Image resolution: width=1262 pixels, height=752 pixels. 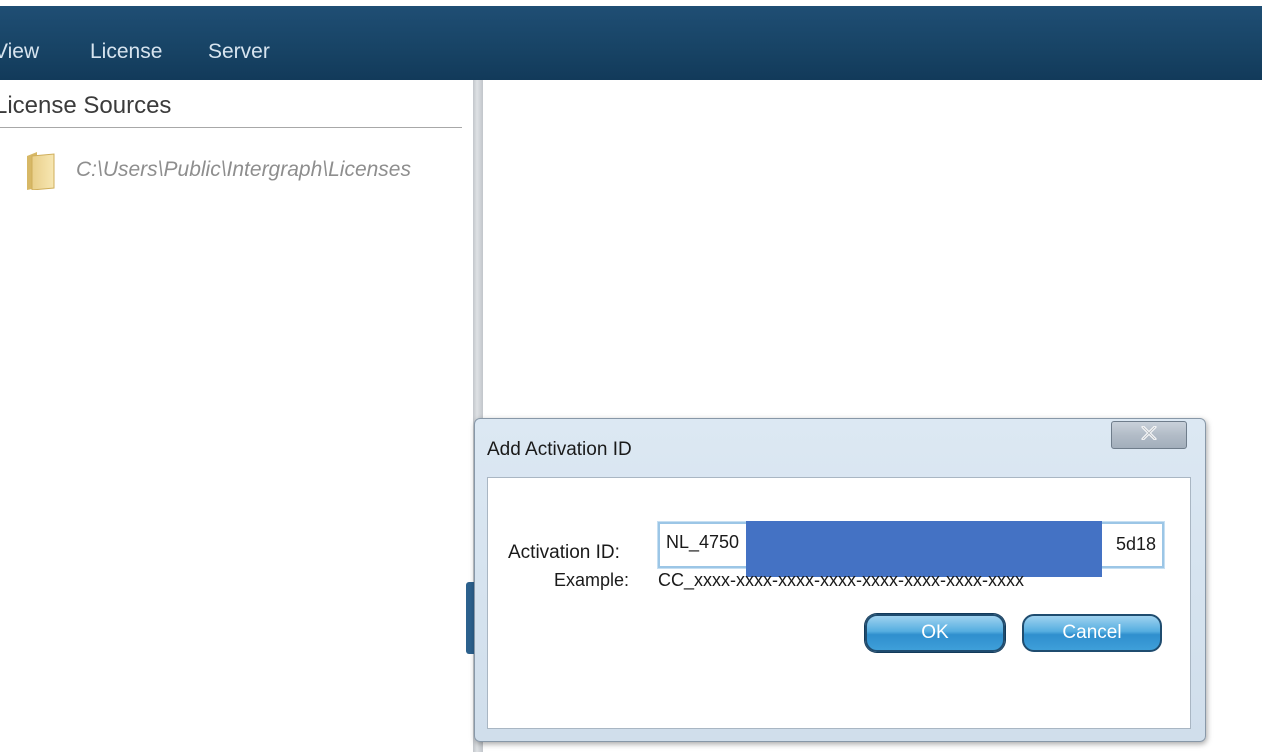 What do you see at coordinates (1135, 544) in the screenshot?
I see `activation-id-value-end: 5d18` at bounding box center [1135, 544].